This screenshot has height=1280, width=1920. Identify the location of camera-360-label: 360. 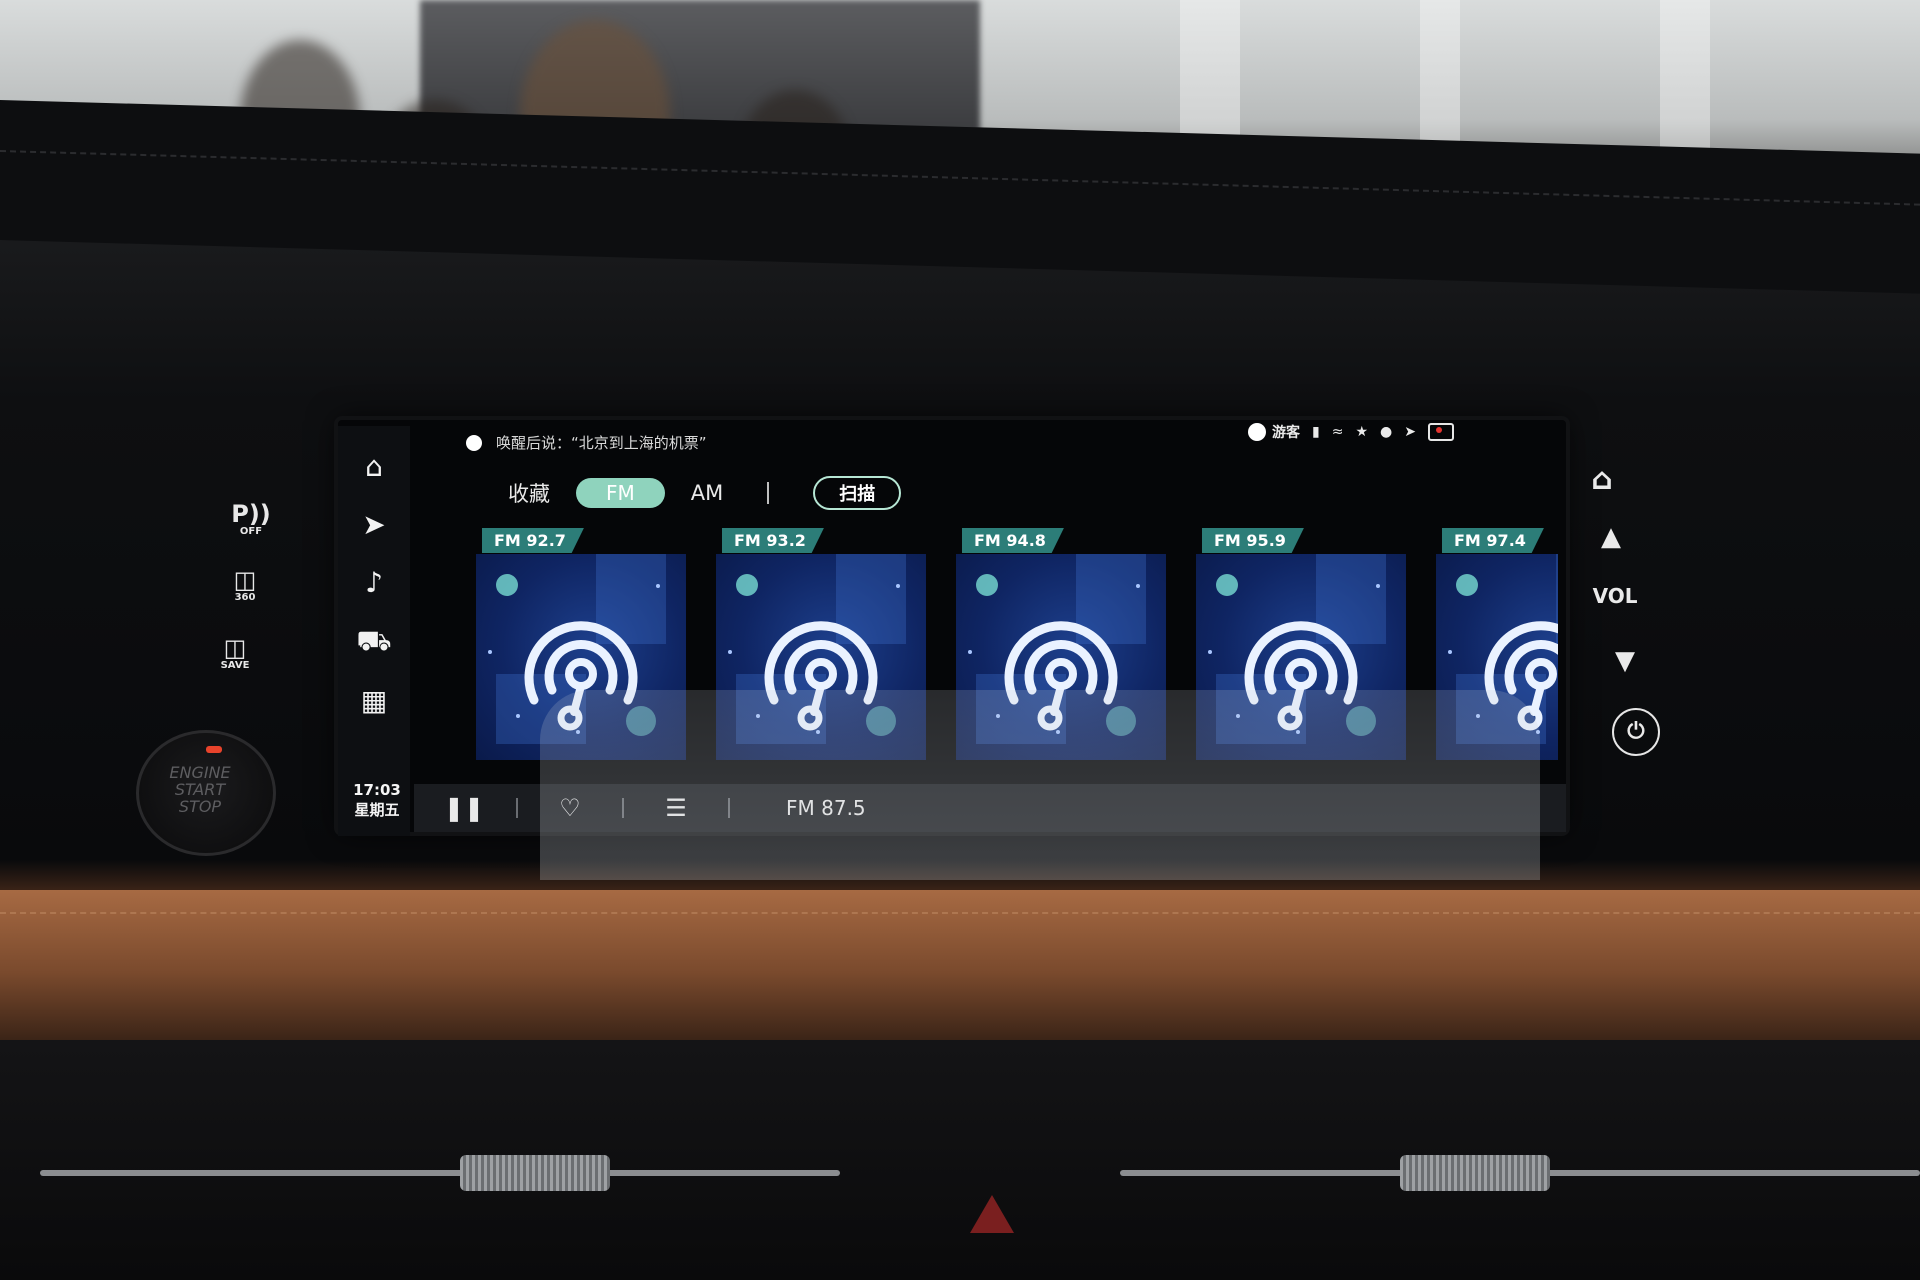
(245, 597).